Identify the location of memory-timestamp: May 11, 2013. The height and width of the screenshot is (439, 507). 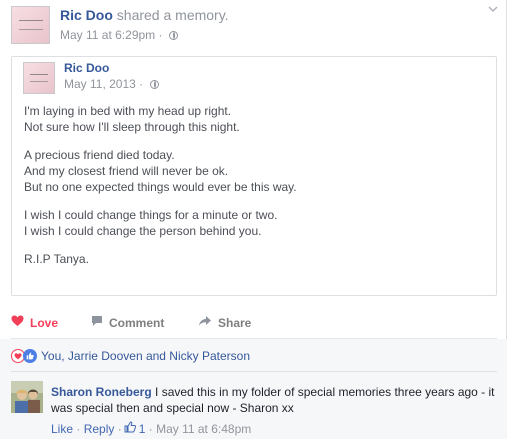
(100, 84).